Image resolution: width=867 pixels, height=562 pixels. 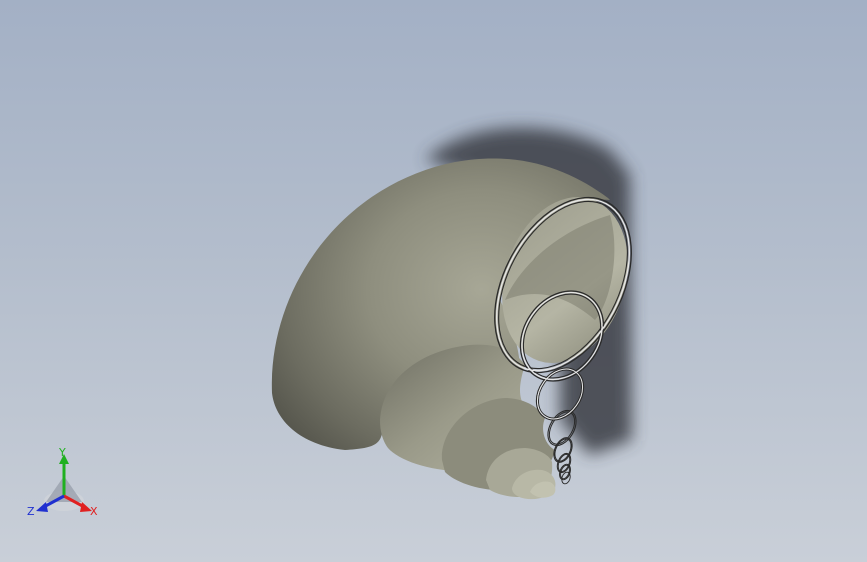 I want to click on y-axis-label: Y, so click(x=62, y=452).